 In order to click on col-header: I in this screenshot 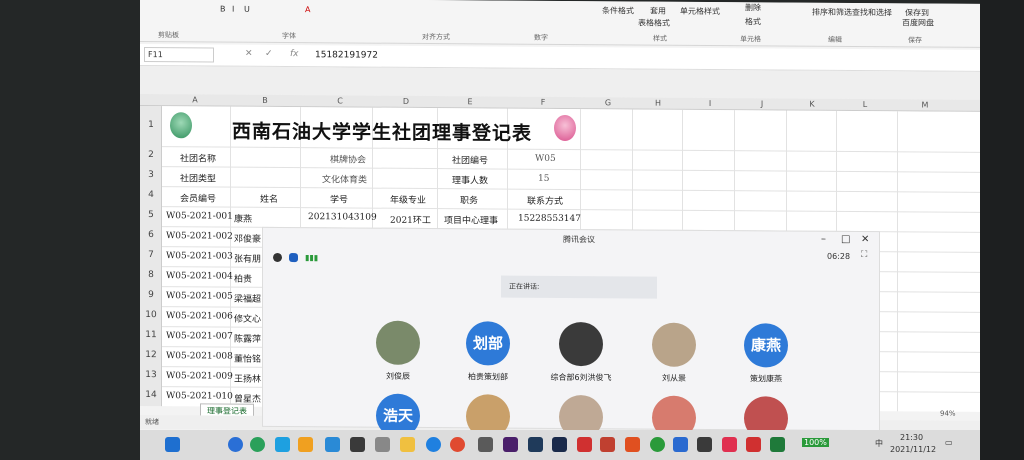, I will do `click(710, 103)`.